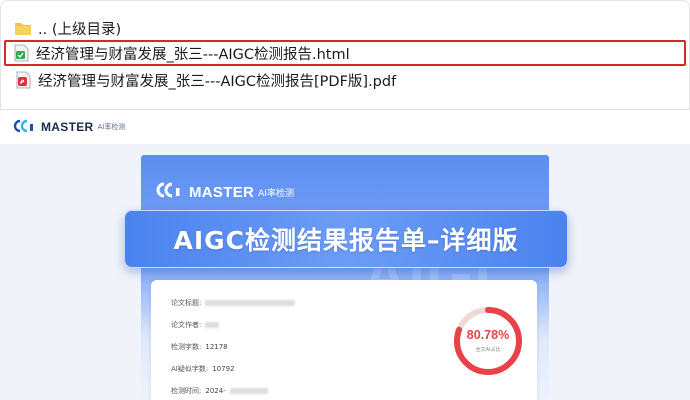 The height and width of the screenshot is (400, 690). Describe the element at coordinates (276, 193) in the screenshot. I see `card-brand-sub: AI率检测` at that location.